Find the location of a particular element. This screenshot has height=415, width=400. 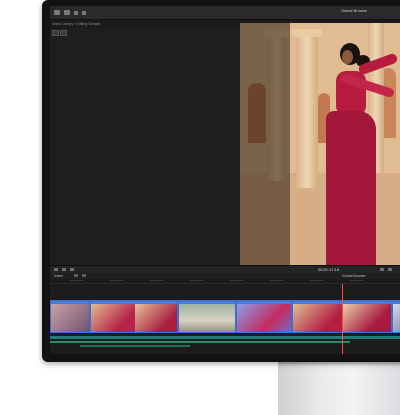

viewer-pillar-cap is located at coordinates (307, 33).